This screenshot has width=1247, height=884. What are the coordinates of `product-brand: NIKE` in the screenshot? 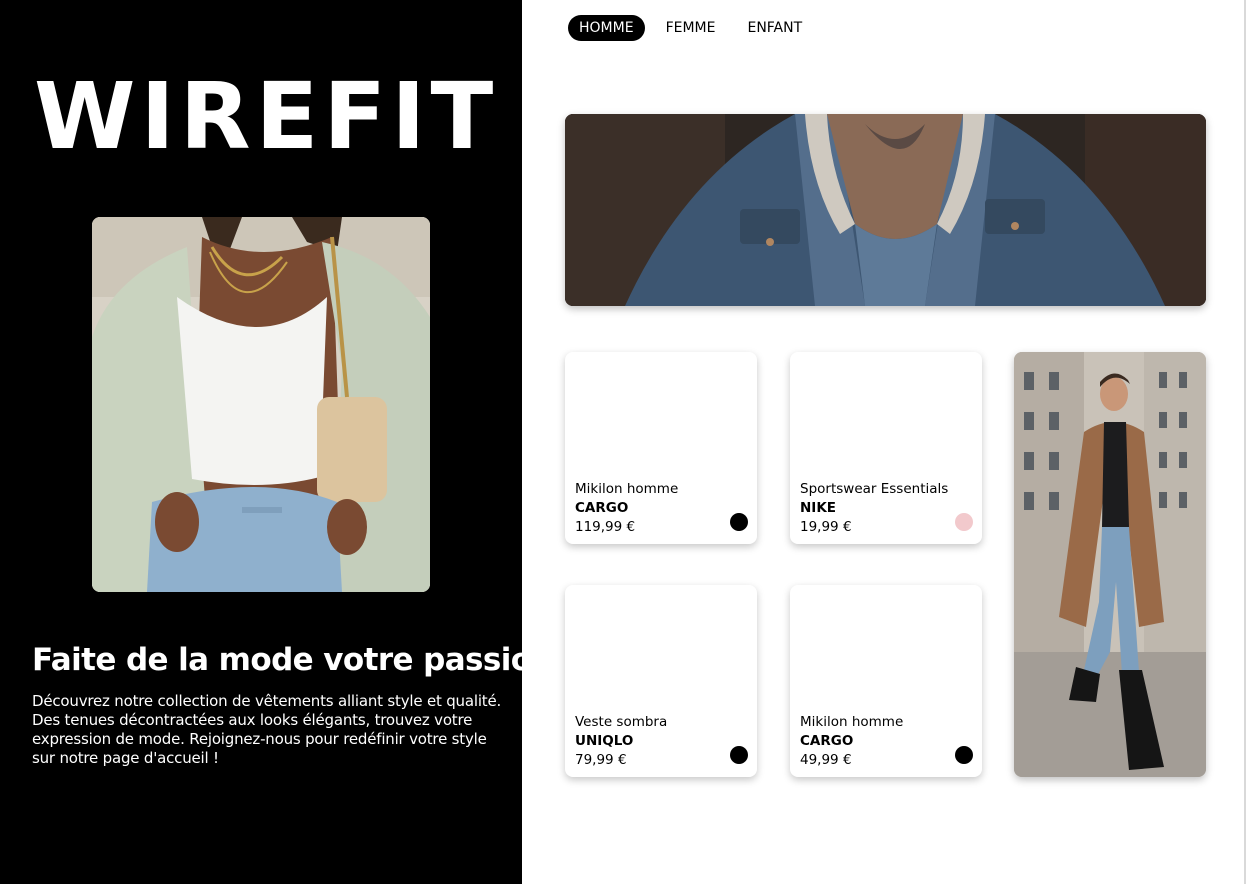 It's located at (818, 508).